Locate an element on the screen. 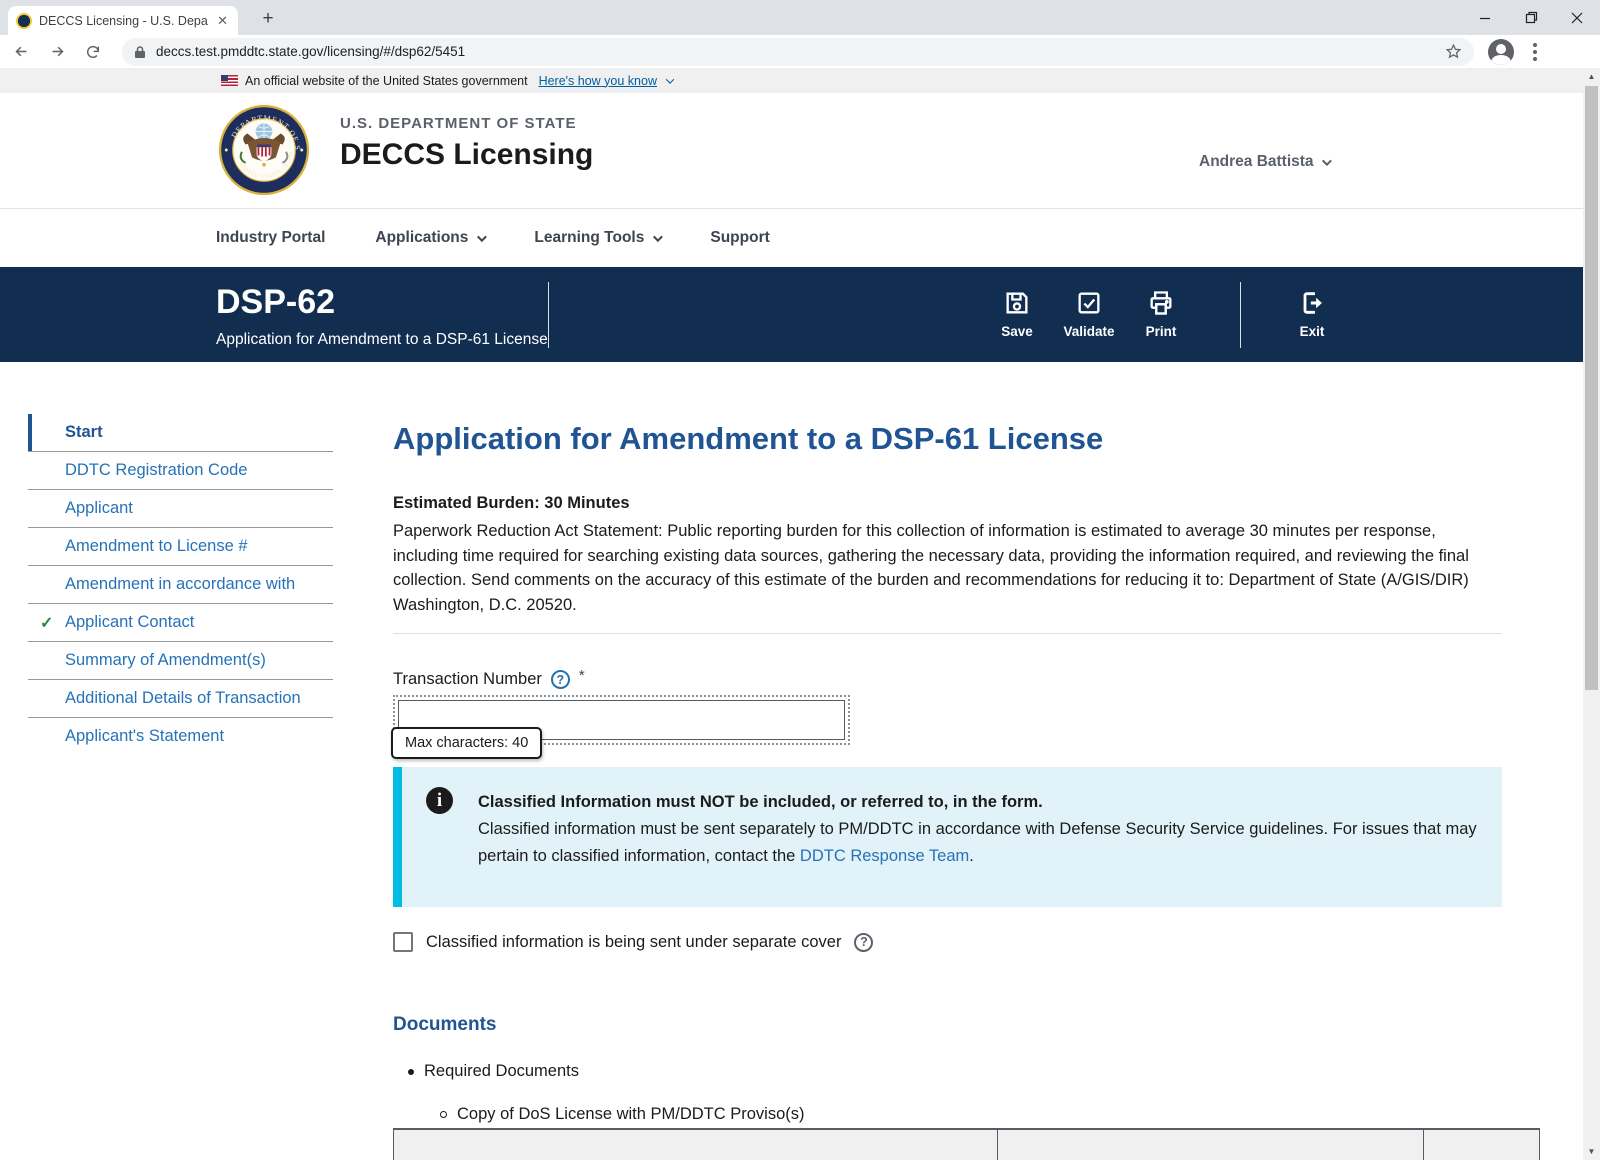  exit-button: Exit is located at coordinates (1312, 314).